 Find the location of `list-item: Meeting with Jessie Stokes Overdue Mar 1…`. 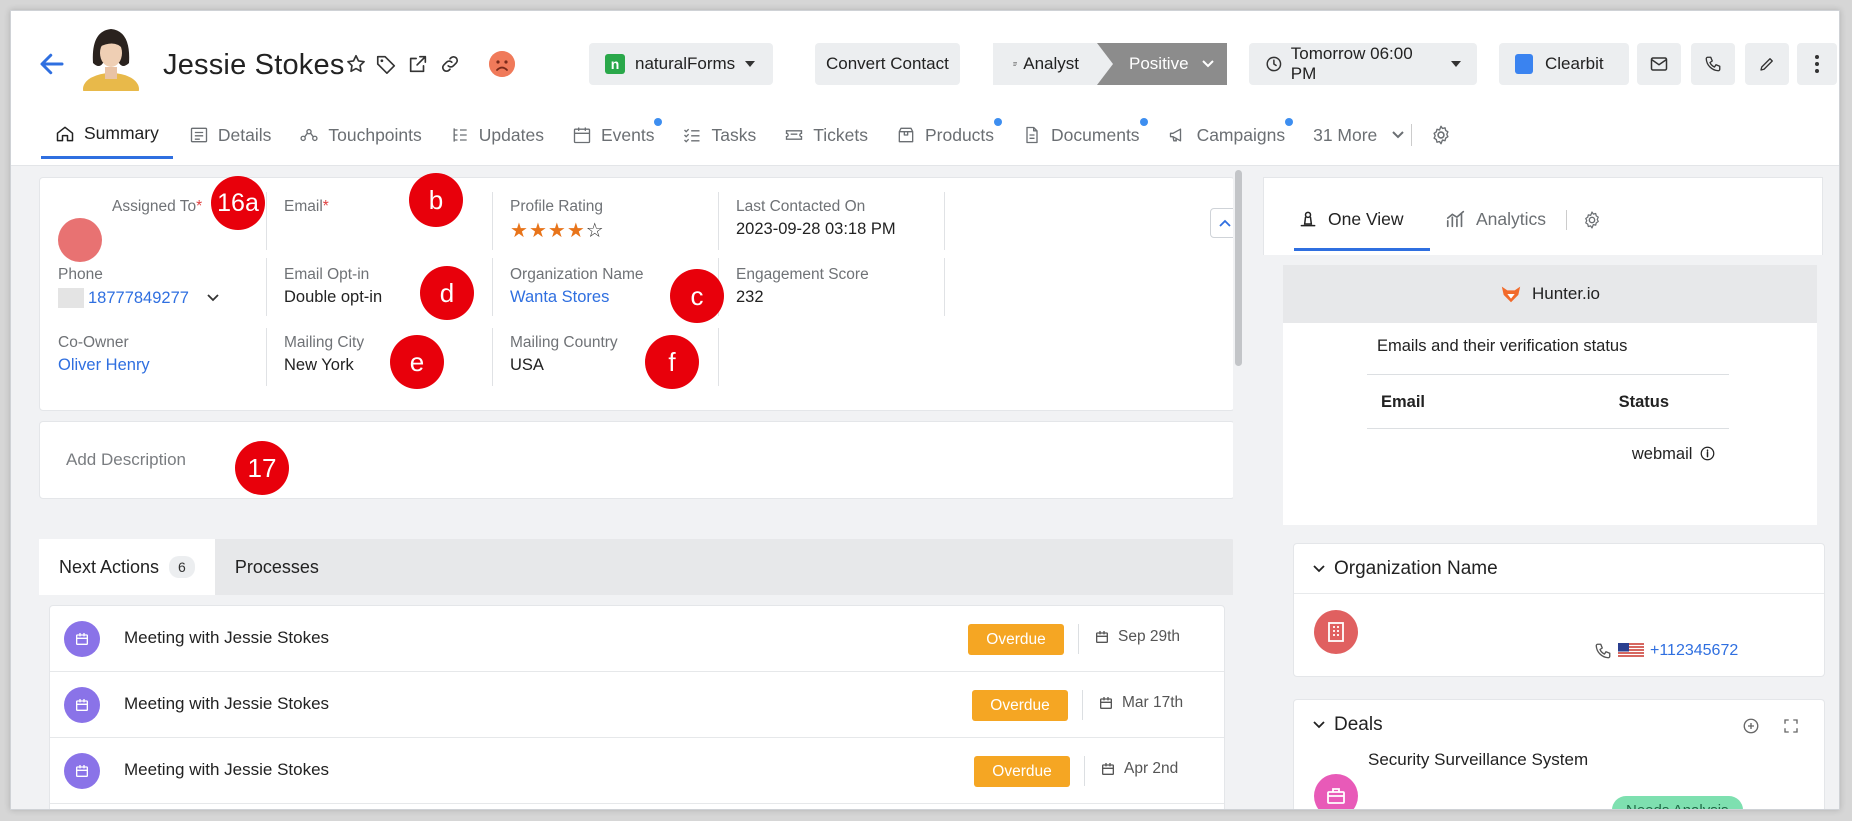

list-item: Meeting with Jessie Stokes Overdue Mar 1… is located at coordinates (637, 705).